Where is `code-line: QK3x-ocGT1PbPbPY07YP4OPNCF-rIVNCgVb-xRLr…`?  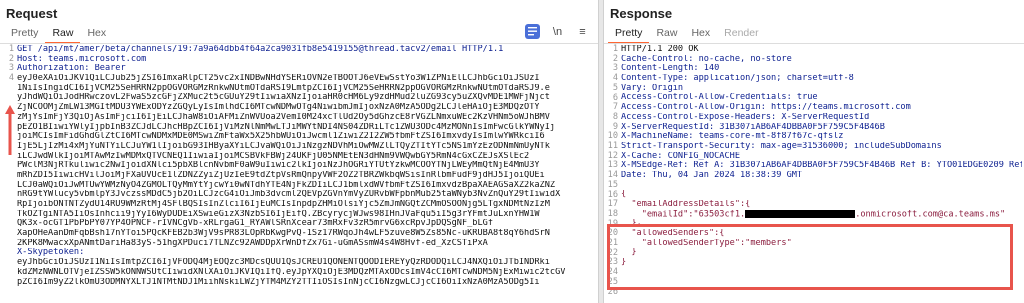
code-line: QK3x-ocGT1PbPbPY07YP4OPNCF-rIVNCgVb-xRLr… is located at coordinates (255, 224).